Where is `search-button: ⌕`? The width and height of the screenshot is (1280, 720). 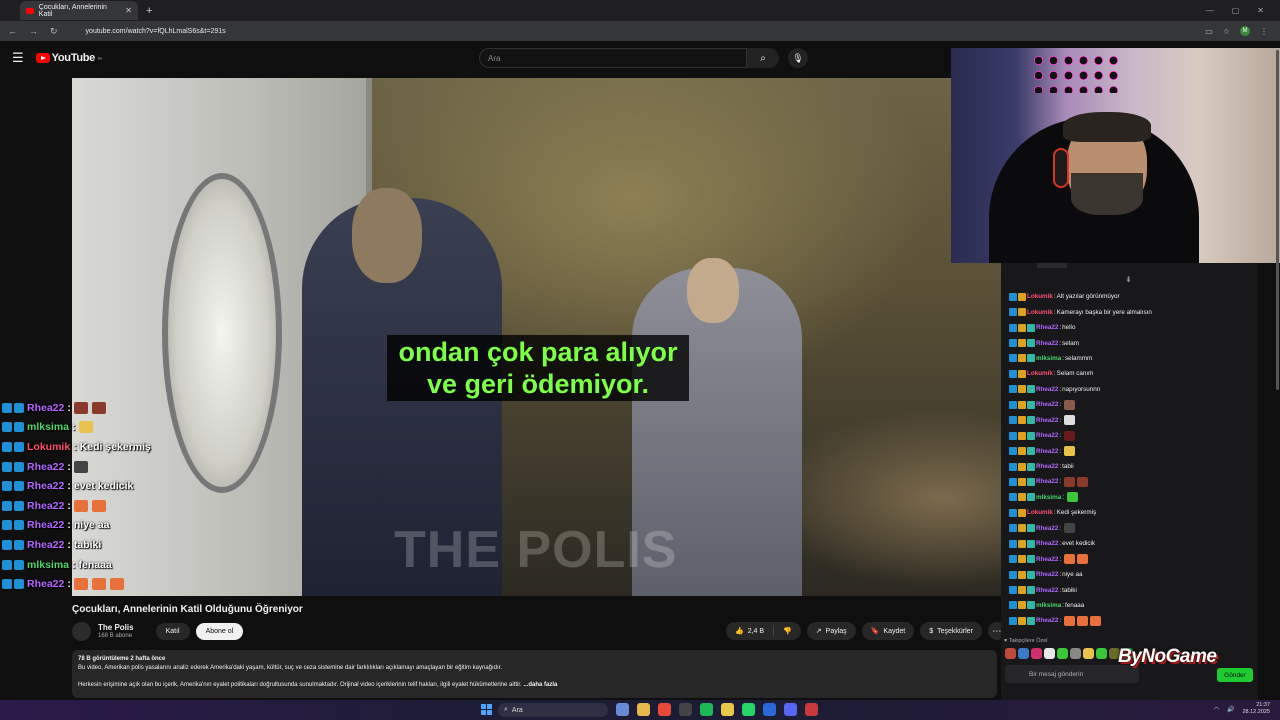
search-button: ⌕ is located at coordinates (763, 58).